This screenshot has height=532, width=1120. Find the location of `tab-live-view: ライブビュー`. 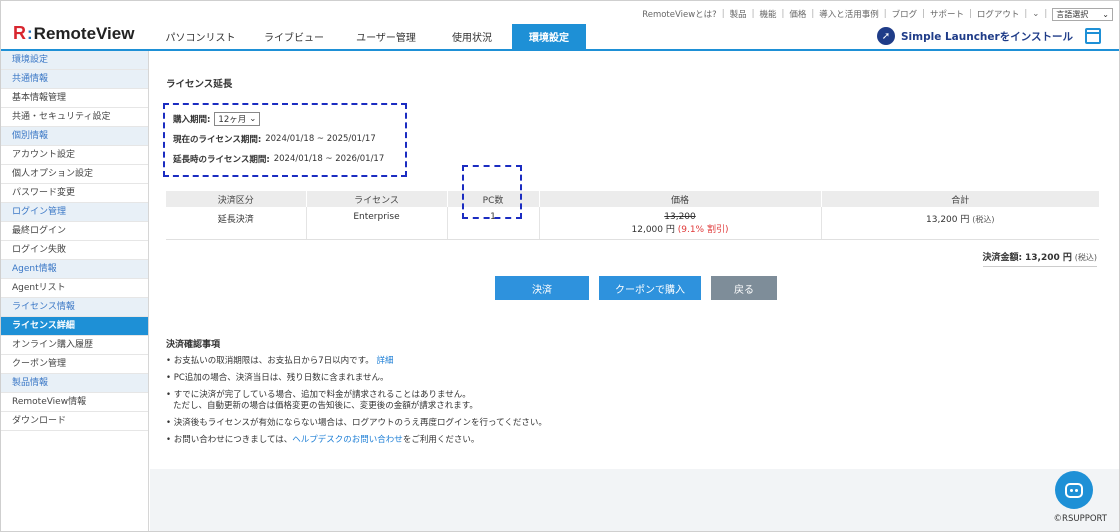

tab-live-view: ライブビュー is located at coordinates (294, 36).